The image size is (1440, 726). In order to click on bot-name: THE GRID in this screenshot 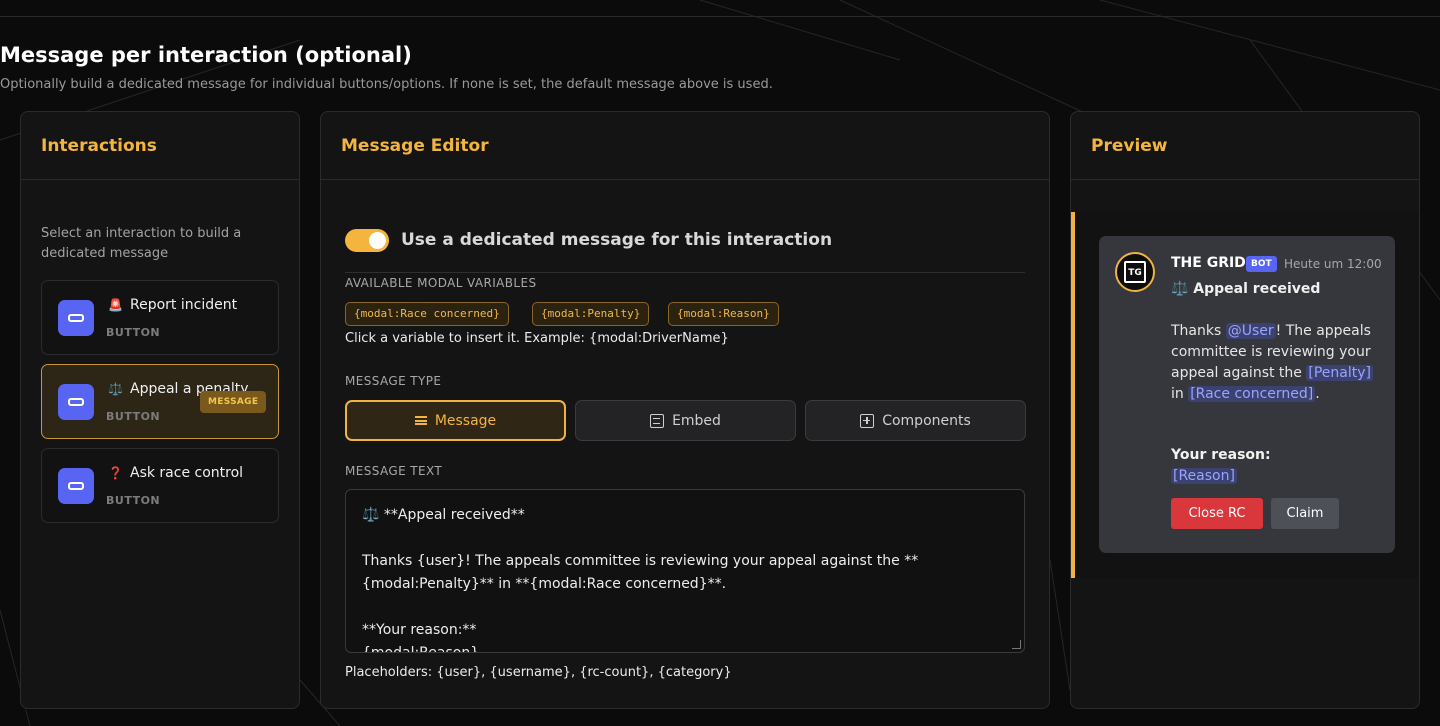, I will do `click(1208, 263)`.